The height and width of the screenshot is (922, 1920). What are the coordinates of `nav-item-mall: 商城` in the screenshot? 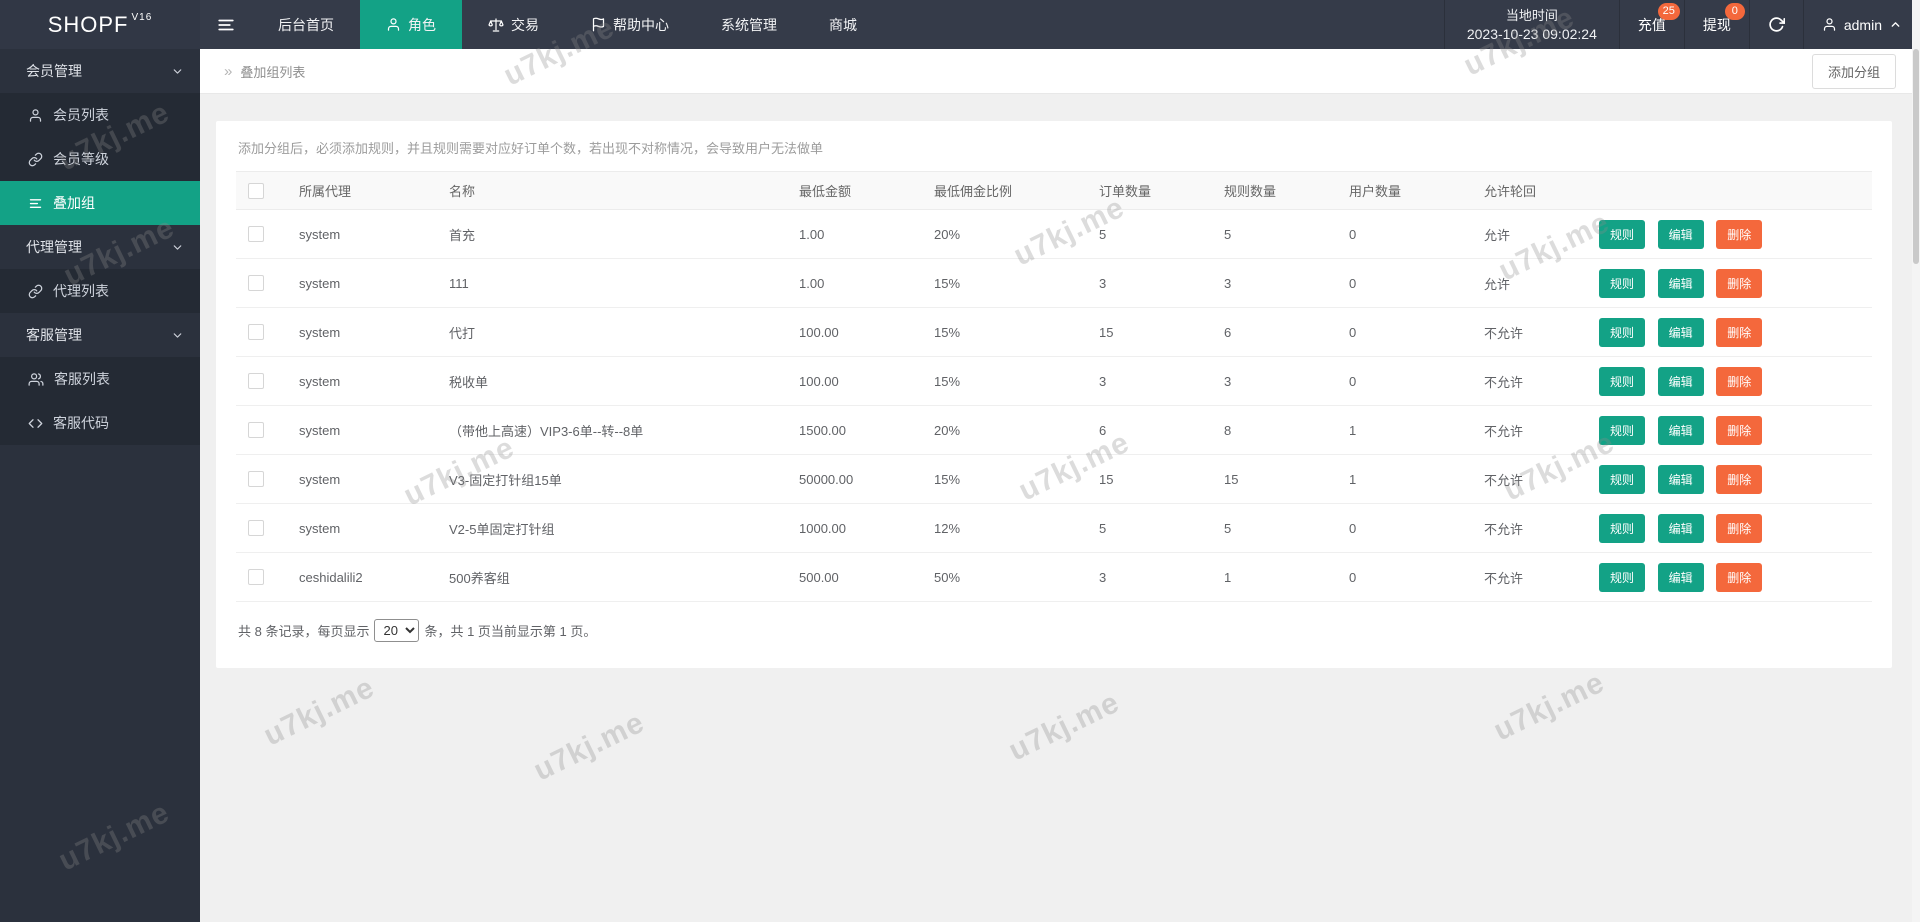 It's located at (843, 24).